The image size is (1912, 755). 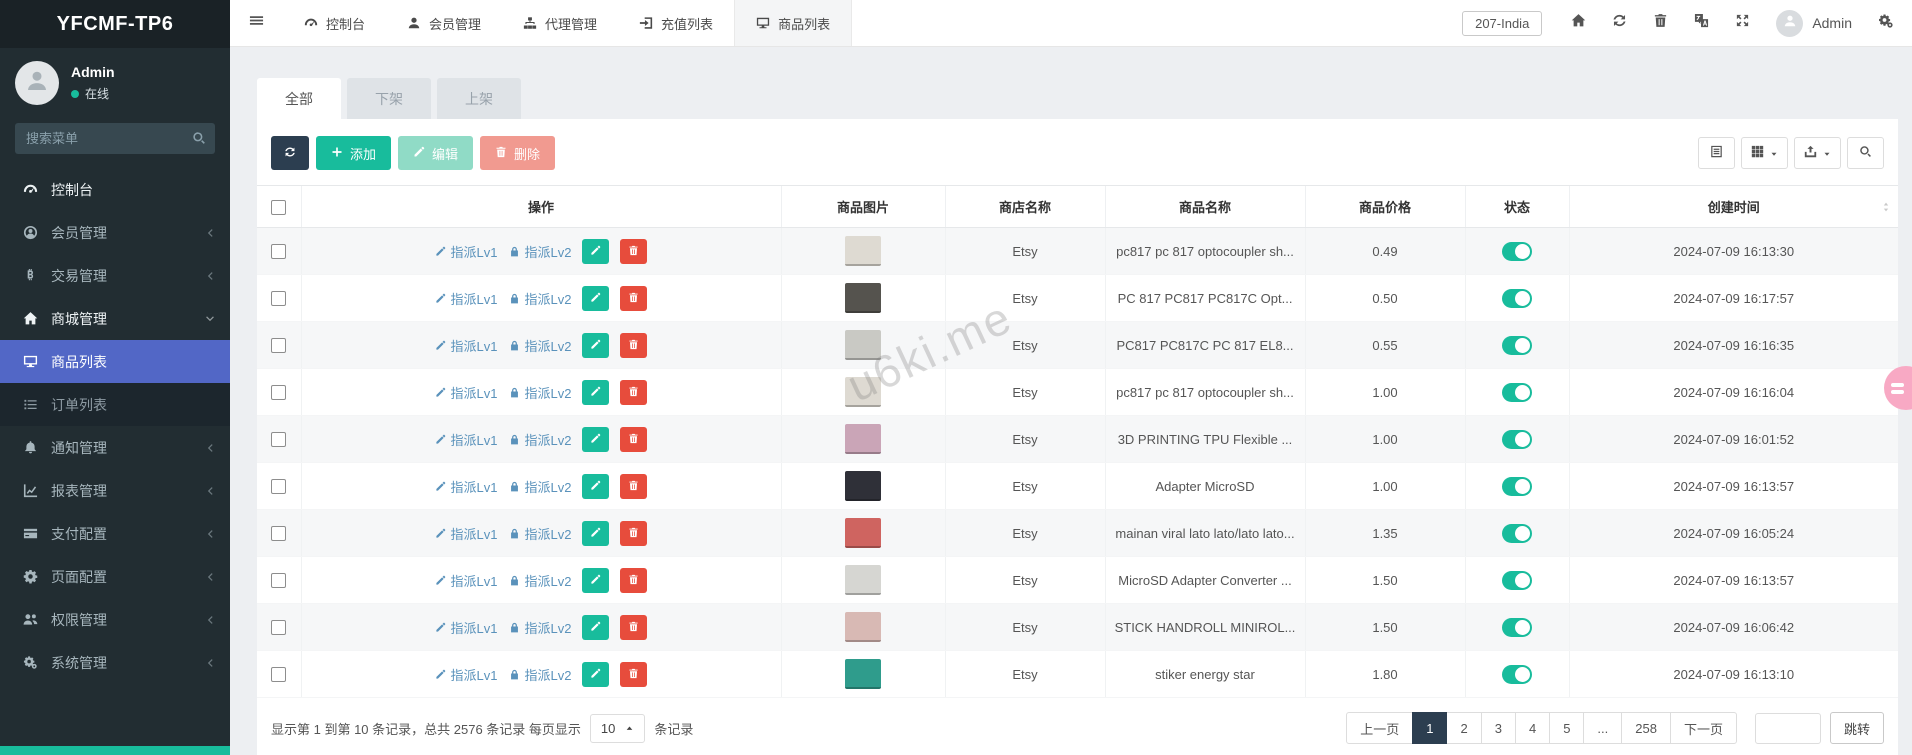 What do you see at coordinates (793, 23) in the screenshot?
I see `topnav-item: 商品列表` at bounding box center [793, 23].